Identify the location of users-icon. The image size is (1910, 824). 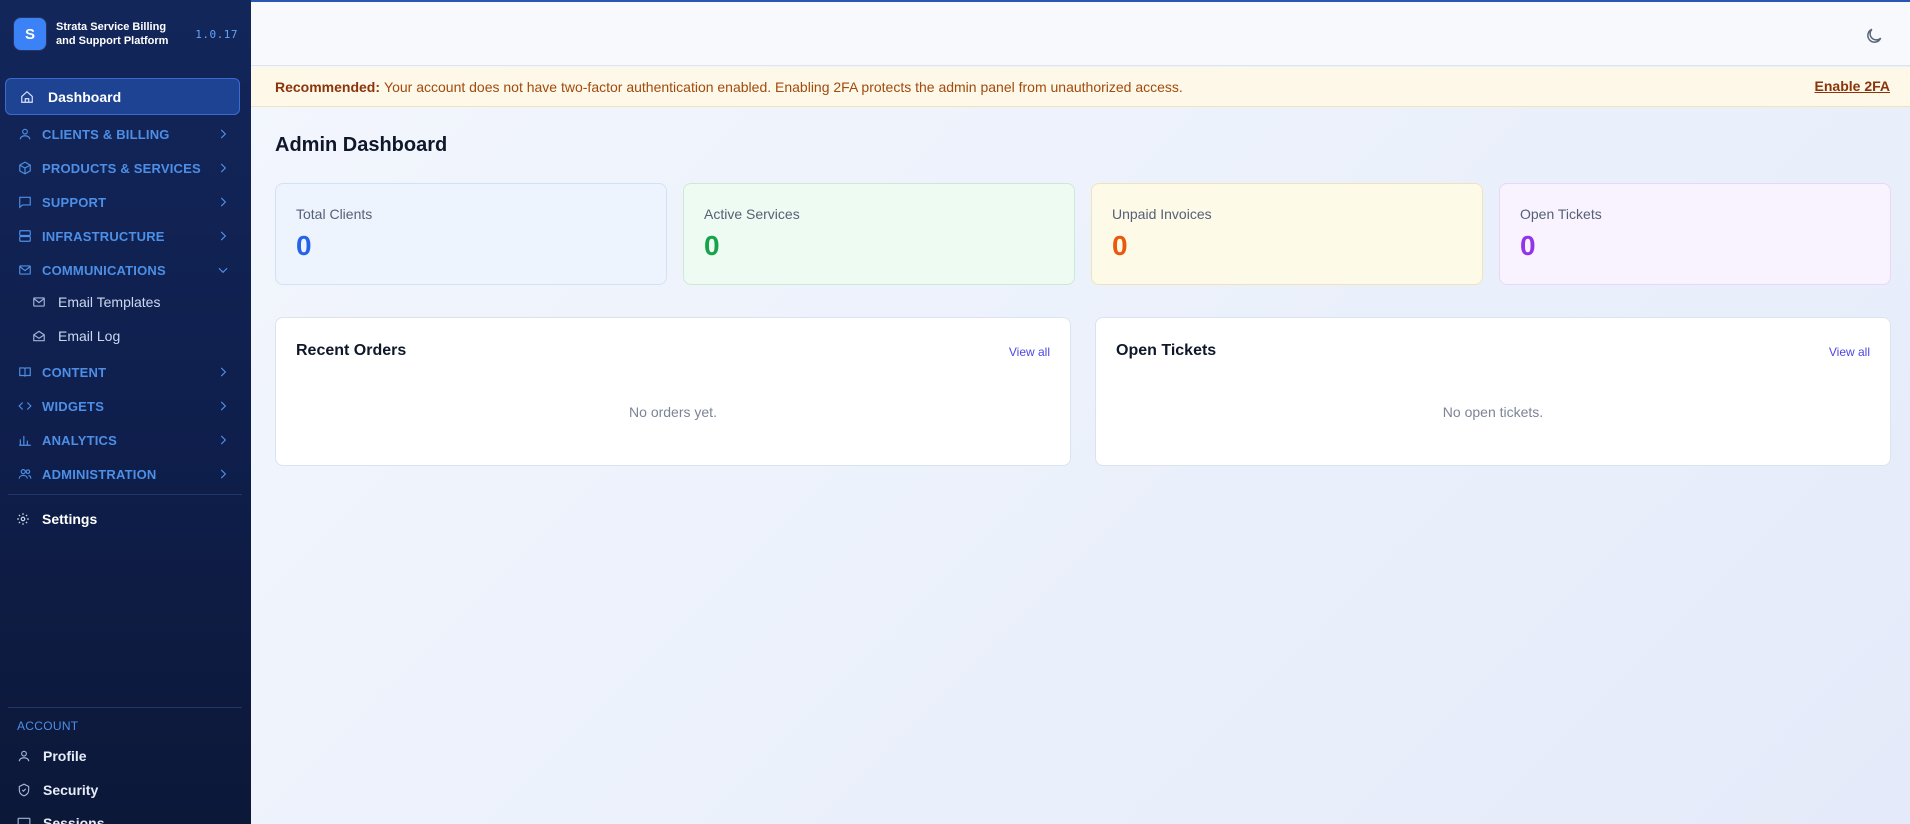
(25, 134).